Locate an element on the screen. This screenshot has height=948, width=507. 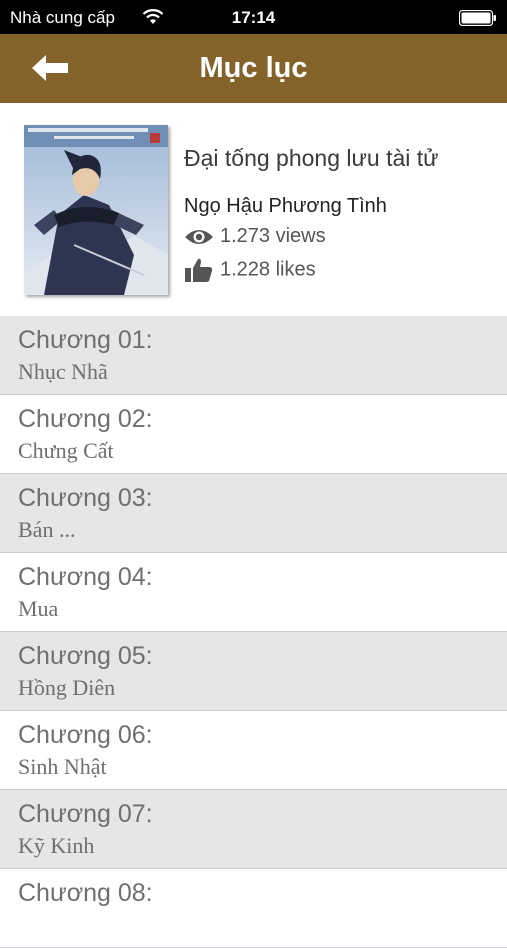
chapter-name: Kỹ Kinh is located at coordinates (56, 845).